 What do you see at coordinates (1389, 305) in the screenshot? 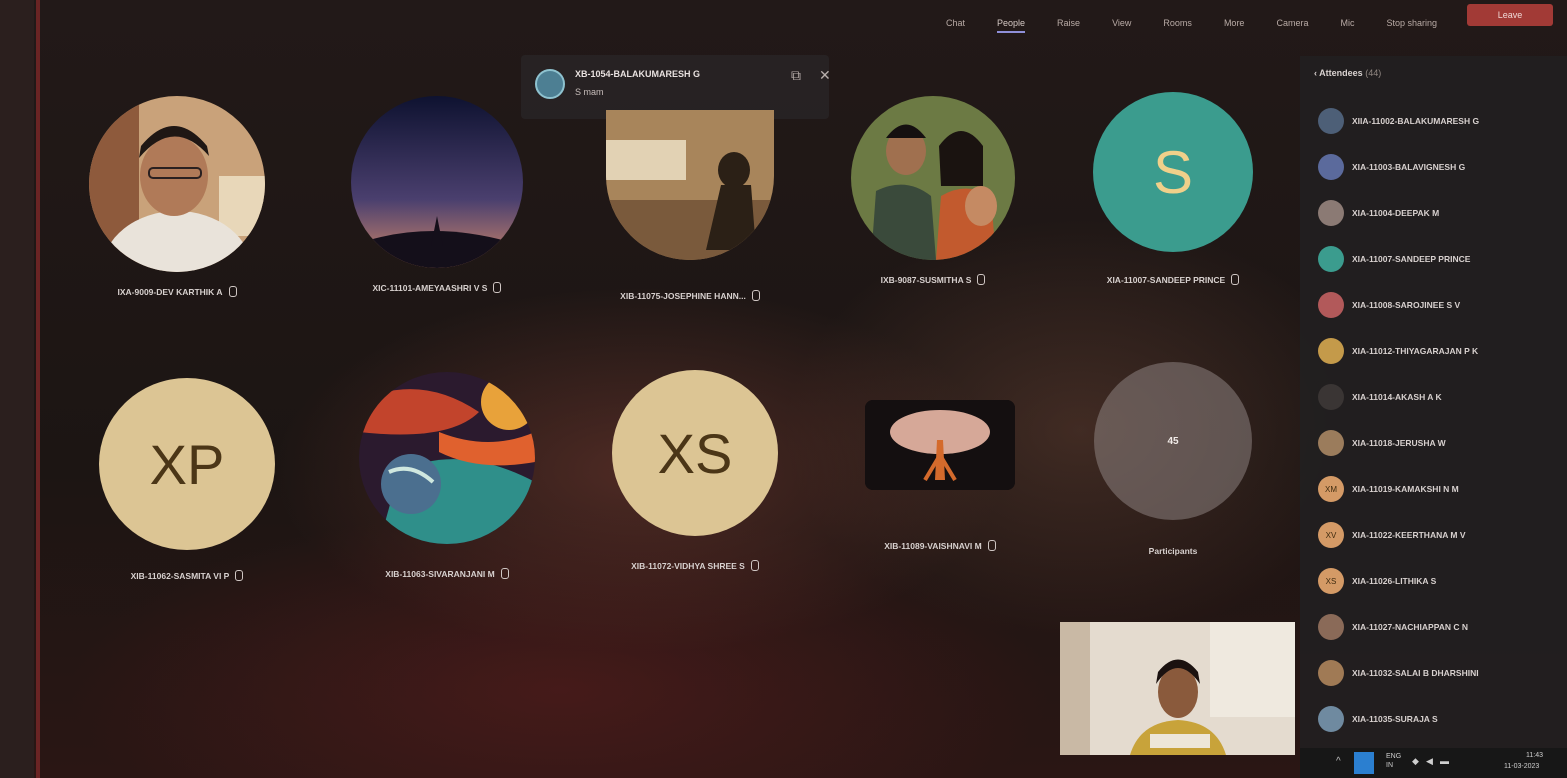
I see `attendee-row: XIA-11008-SAROJINEE S V` at bounding box center [1389, 305].